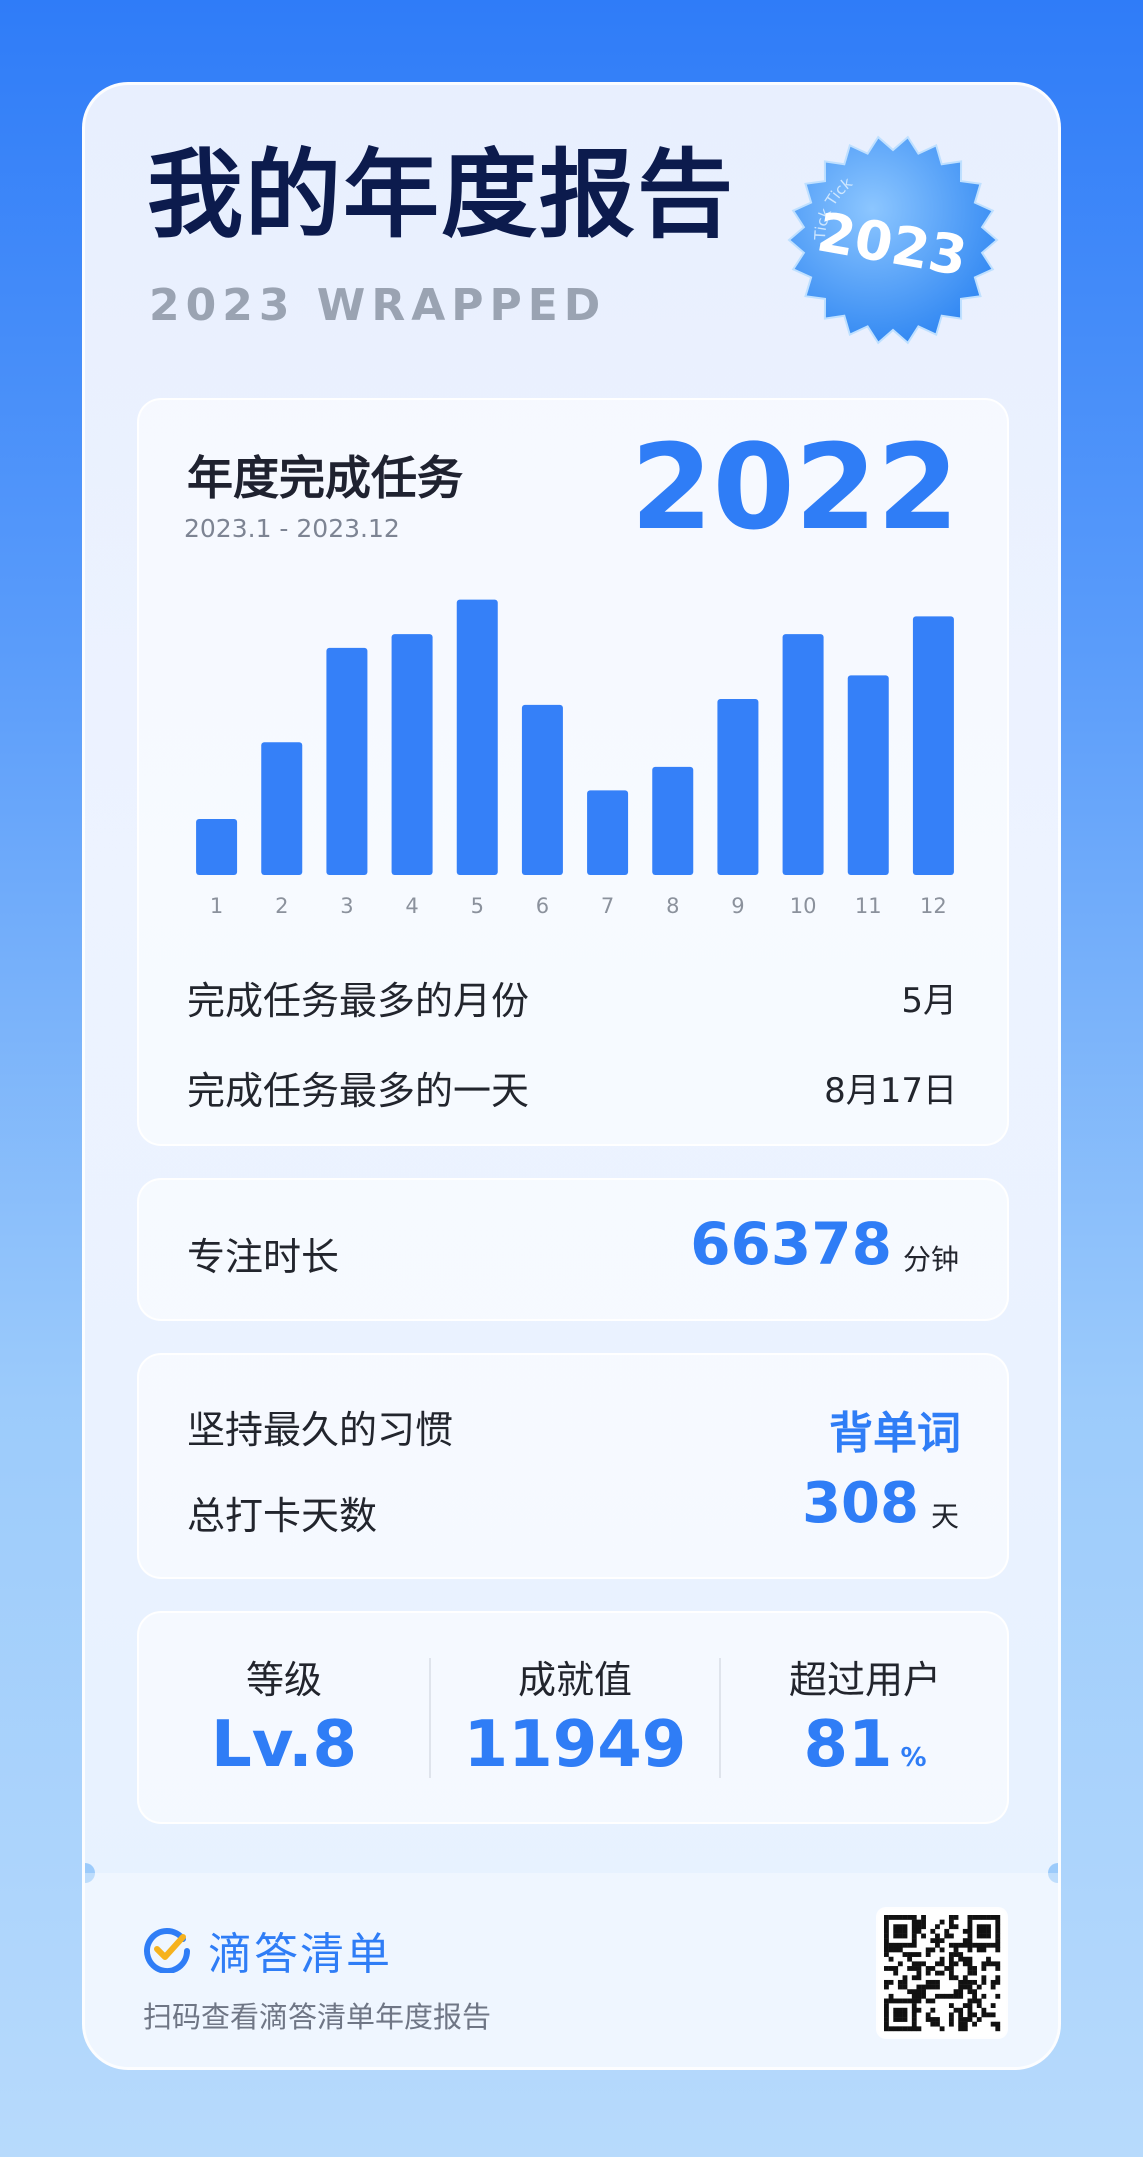 The height and width of the screenshot is (2157, 1143). What do you see at coordinates (346, 906) in the screenshot?
I see `x-tick-label: 3` at bounding box center [346, 906].